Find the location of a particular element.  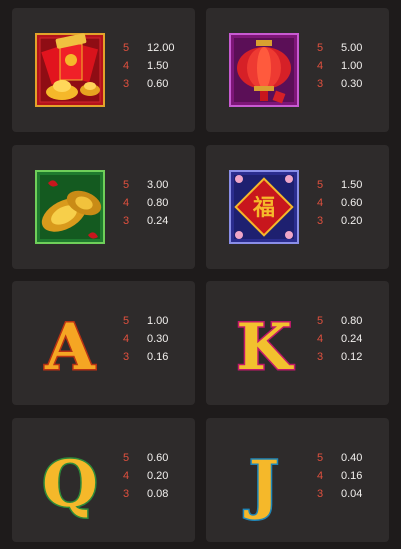

pay-row: 4 0.16 is located at coordinates (352, 476).